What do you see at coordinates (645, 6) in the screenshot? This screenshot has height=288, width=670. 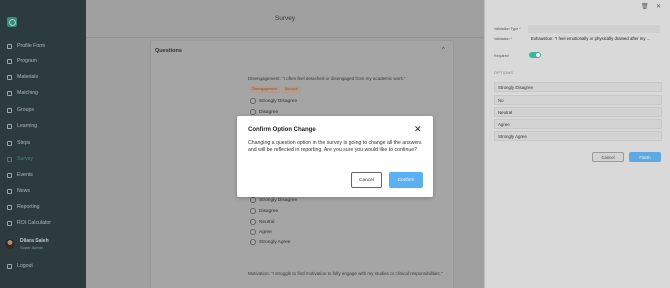 I see `trash-icon: 🗑` at bounding box center [645, 6].